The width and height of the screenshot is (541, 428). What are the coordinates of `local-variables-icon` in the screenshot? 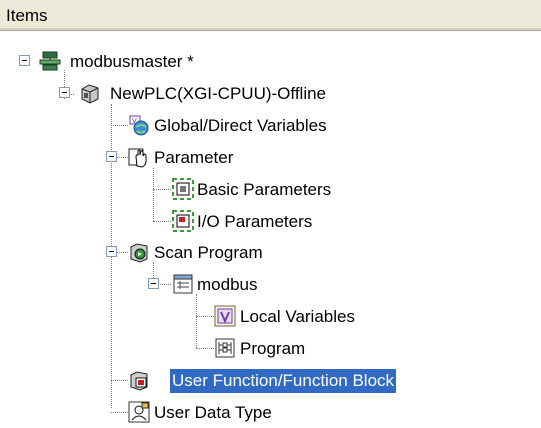 It's located at (225, 316).